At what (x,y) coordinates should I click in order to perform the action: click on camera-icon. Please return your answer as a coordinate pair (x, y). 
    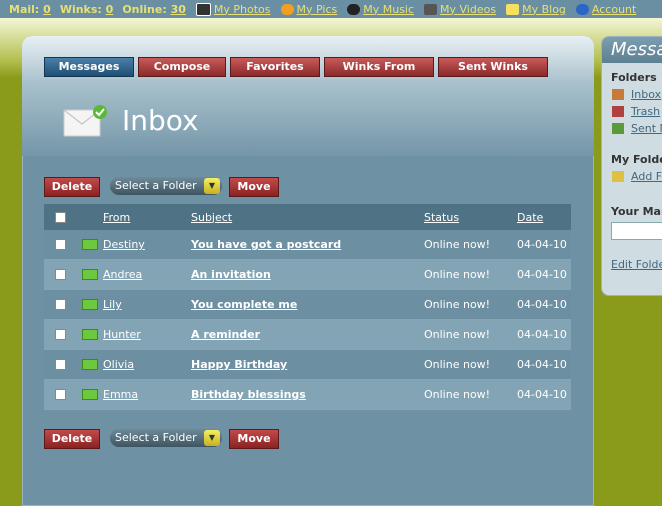
    Looking at the image, I should click on (203, 9).